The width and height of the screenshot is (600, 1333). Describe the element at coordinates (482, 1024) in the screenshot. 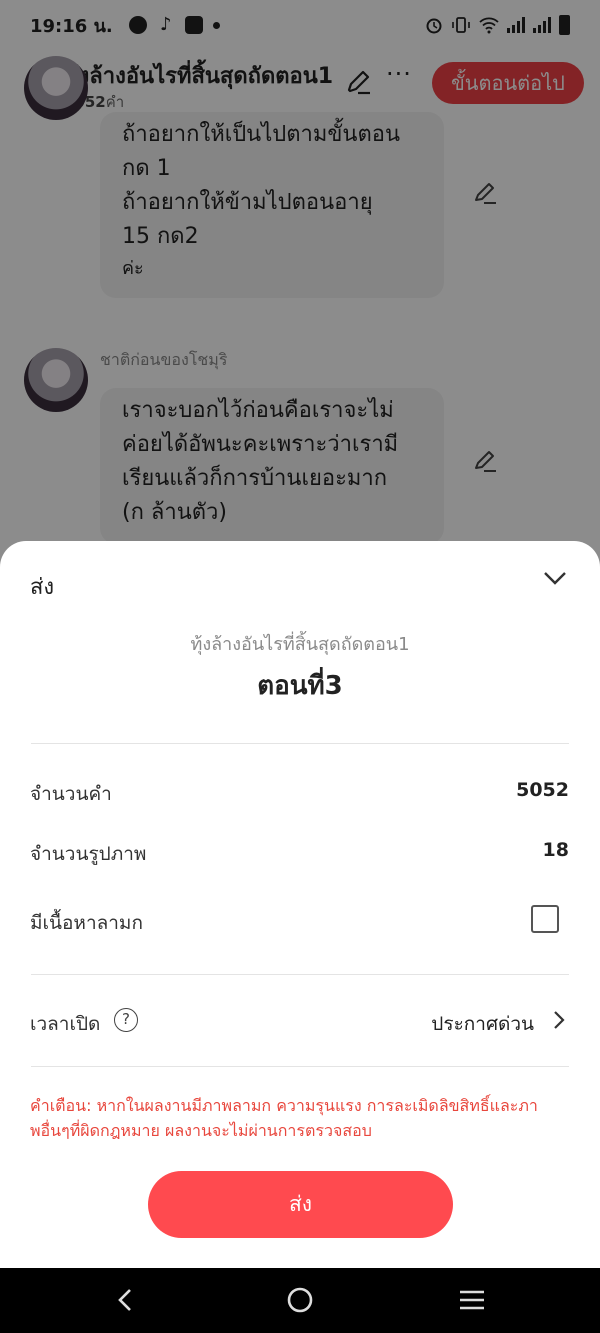

I see `publish-time-value: ประกาศด่วน` at that location.